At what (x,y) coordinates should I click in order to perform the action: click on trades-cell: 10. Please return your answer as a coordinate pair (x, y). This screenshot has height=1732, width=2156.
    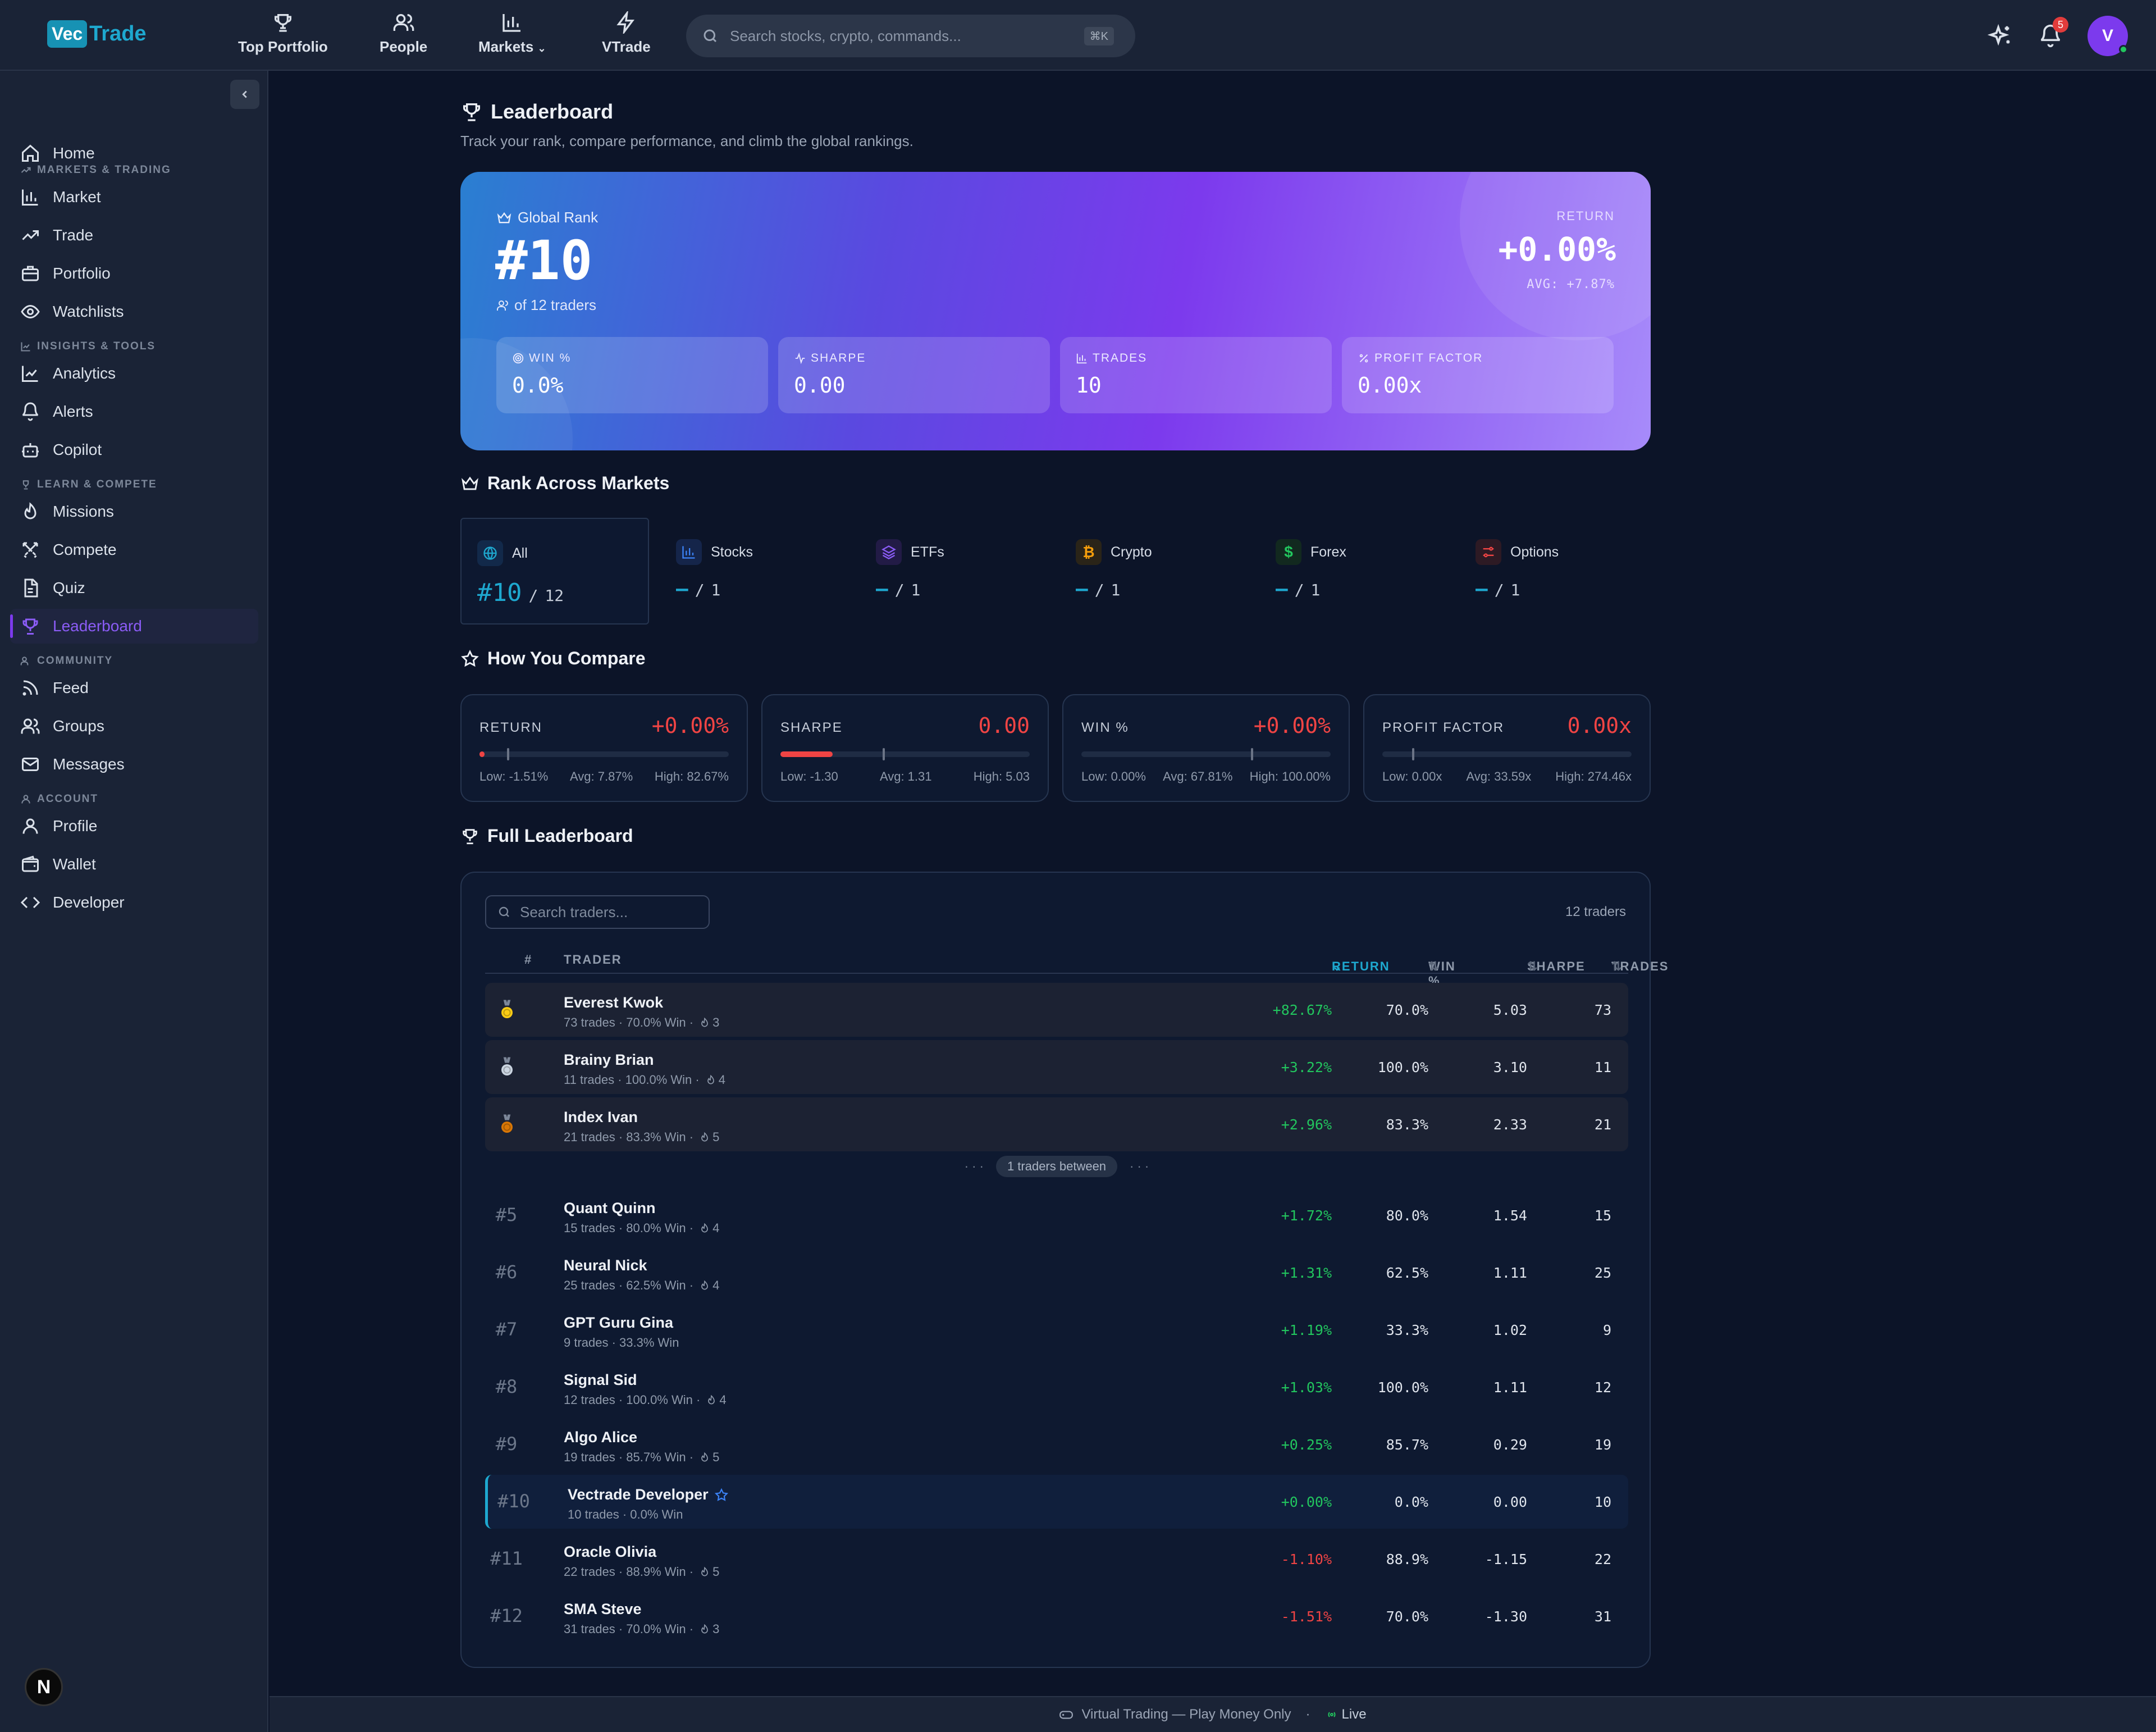
    Looking at the image, I should click on (1602, 1502).